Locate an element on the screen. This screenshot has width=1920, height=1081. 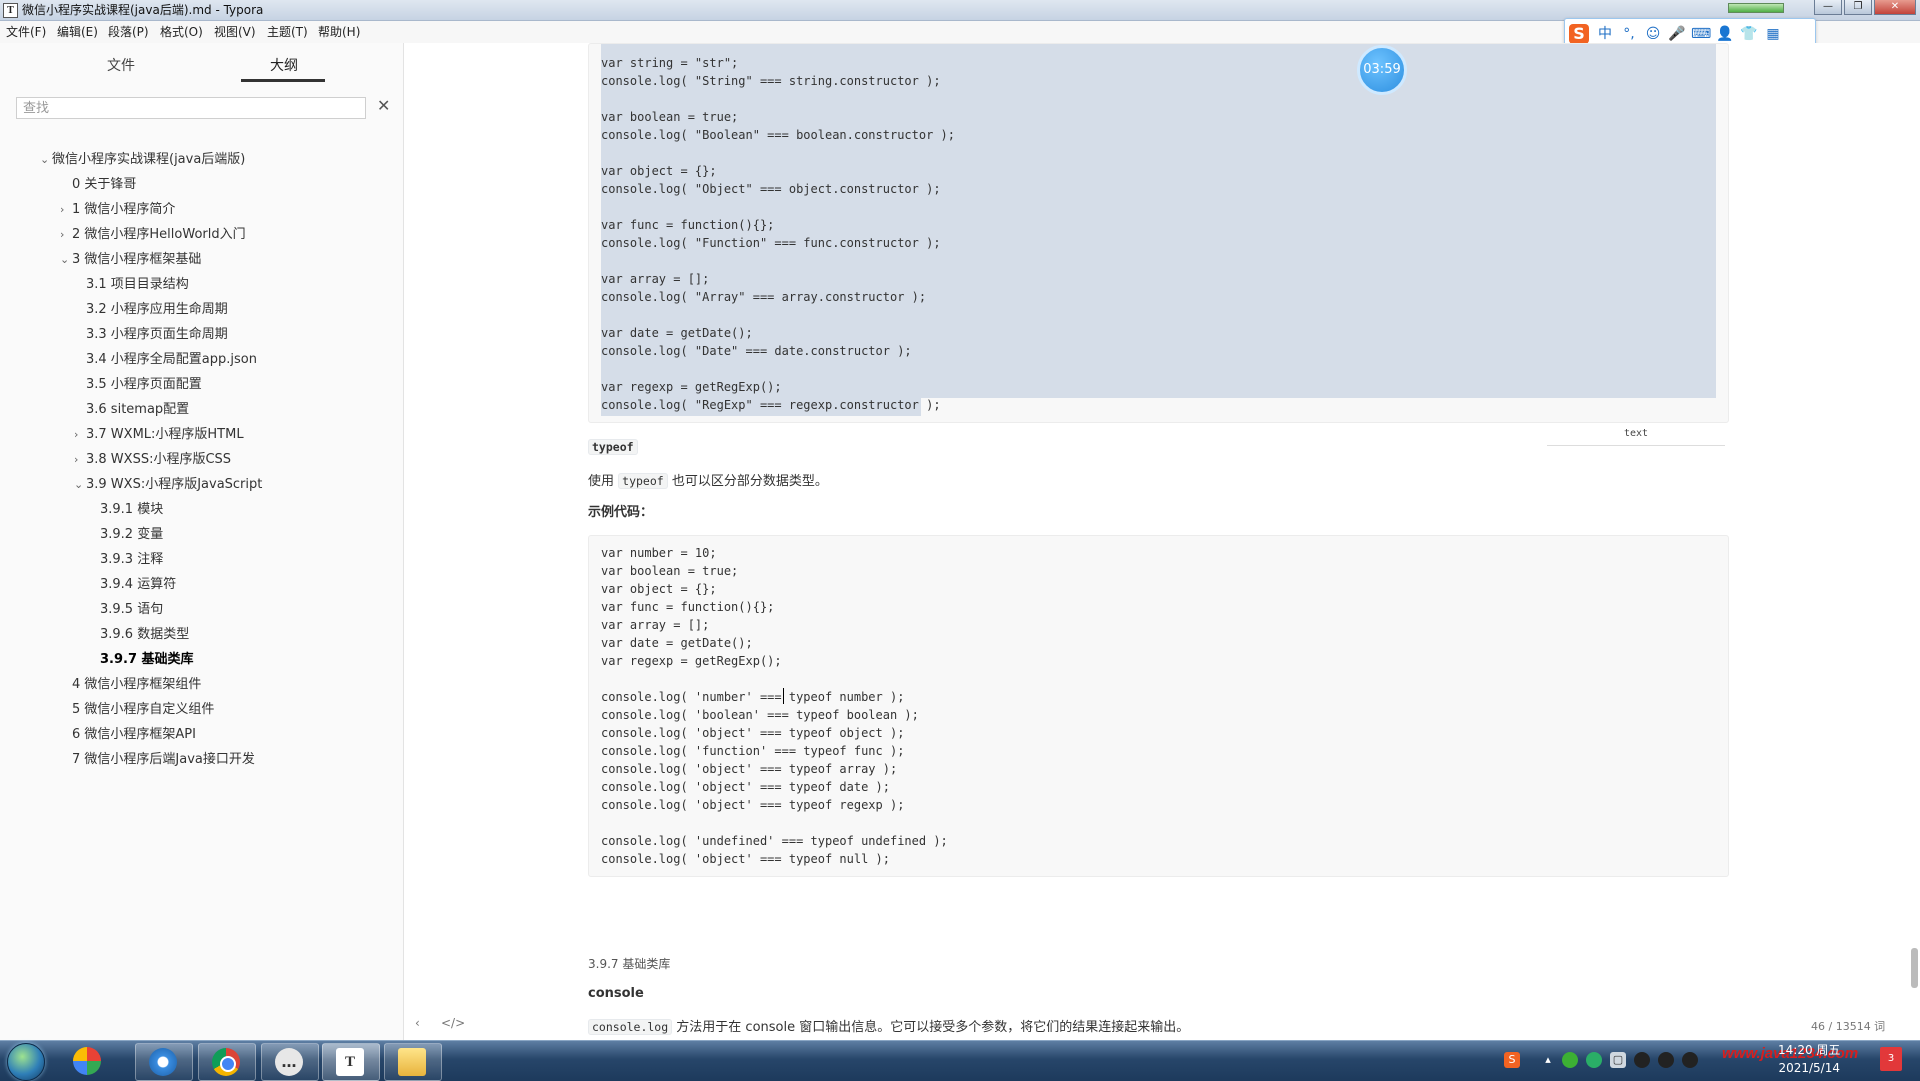
ime-voice-icon: 🎤 is located at coordinates (1677, 34).